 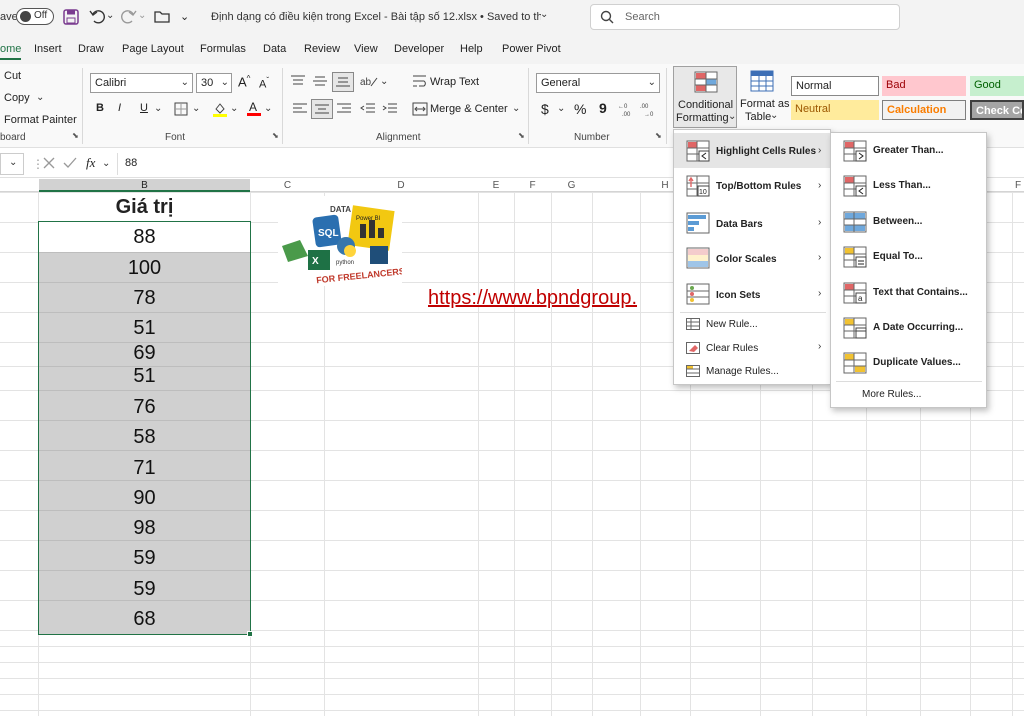 What do you see at coordinates (765, 104) in the screenshot?
I see `format-as-table-label1: Format as` at bounding box center [765, 104].